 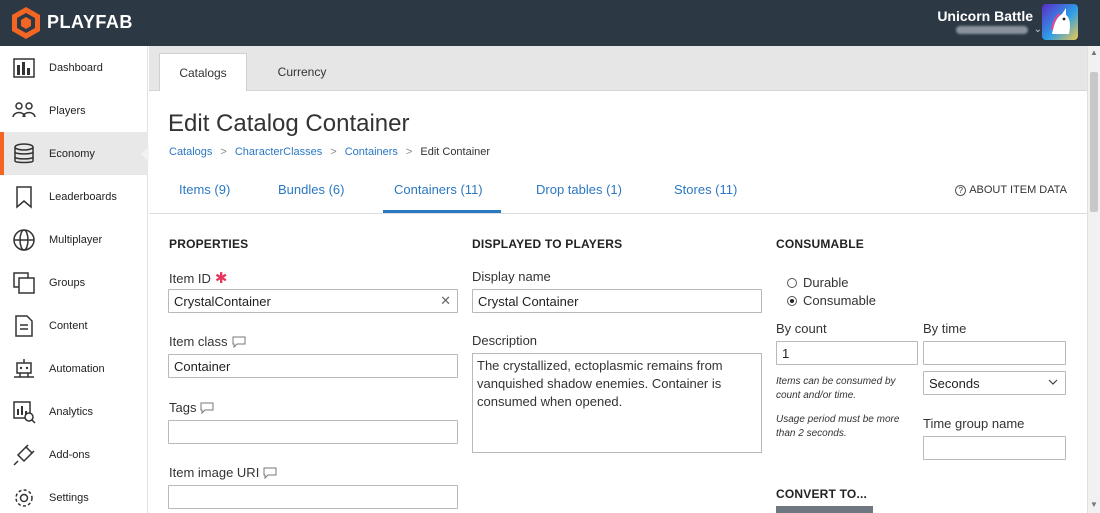 What do you see at coordinates (994, 448) in the screenshot?
I see `time-group-field` at bounding box center [994, 448].